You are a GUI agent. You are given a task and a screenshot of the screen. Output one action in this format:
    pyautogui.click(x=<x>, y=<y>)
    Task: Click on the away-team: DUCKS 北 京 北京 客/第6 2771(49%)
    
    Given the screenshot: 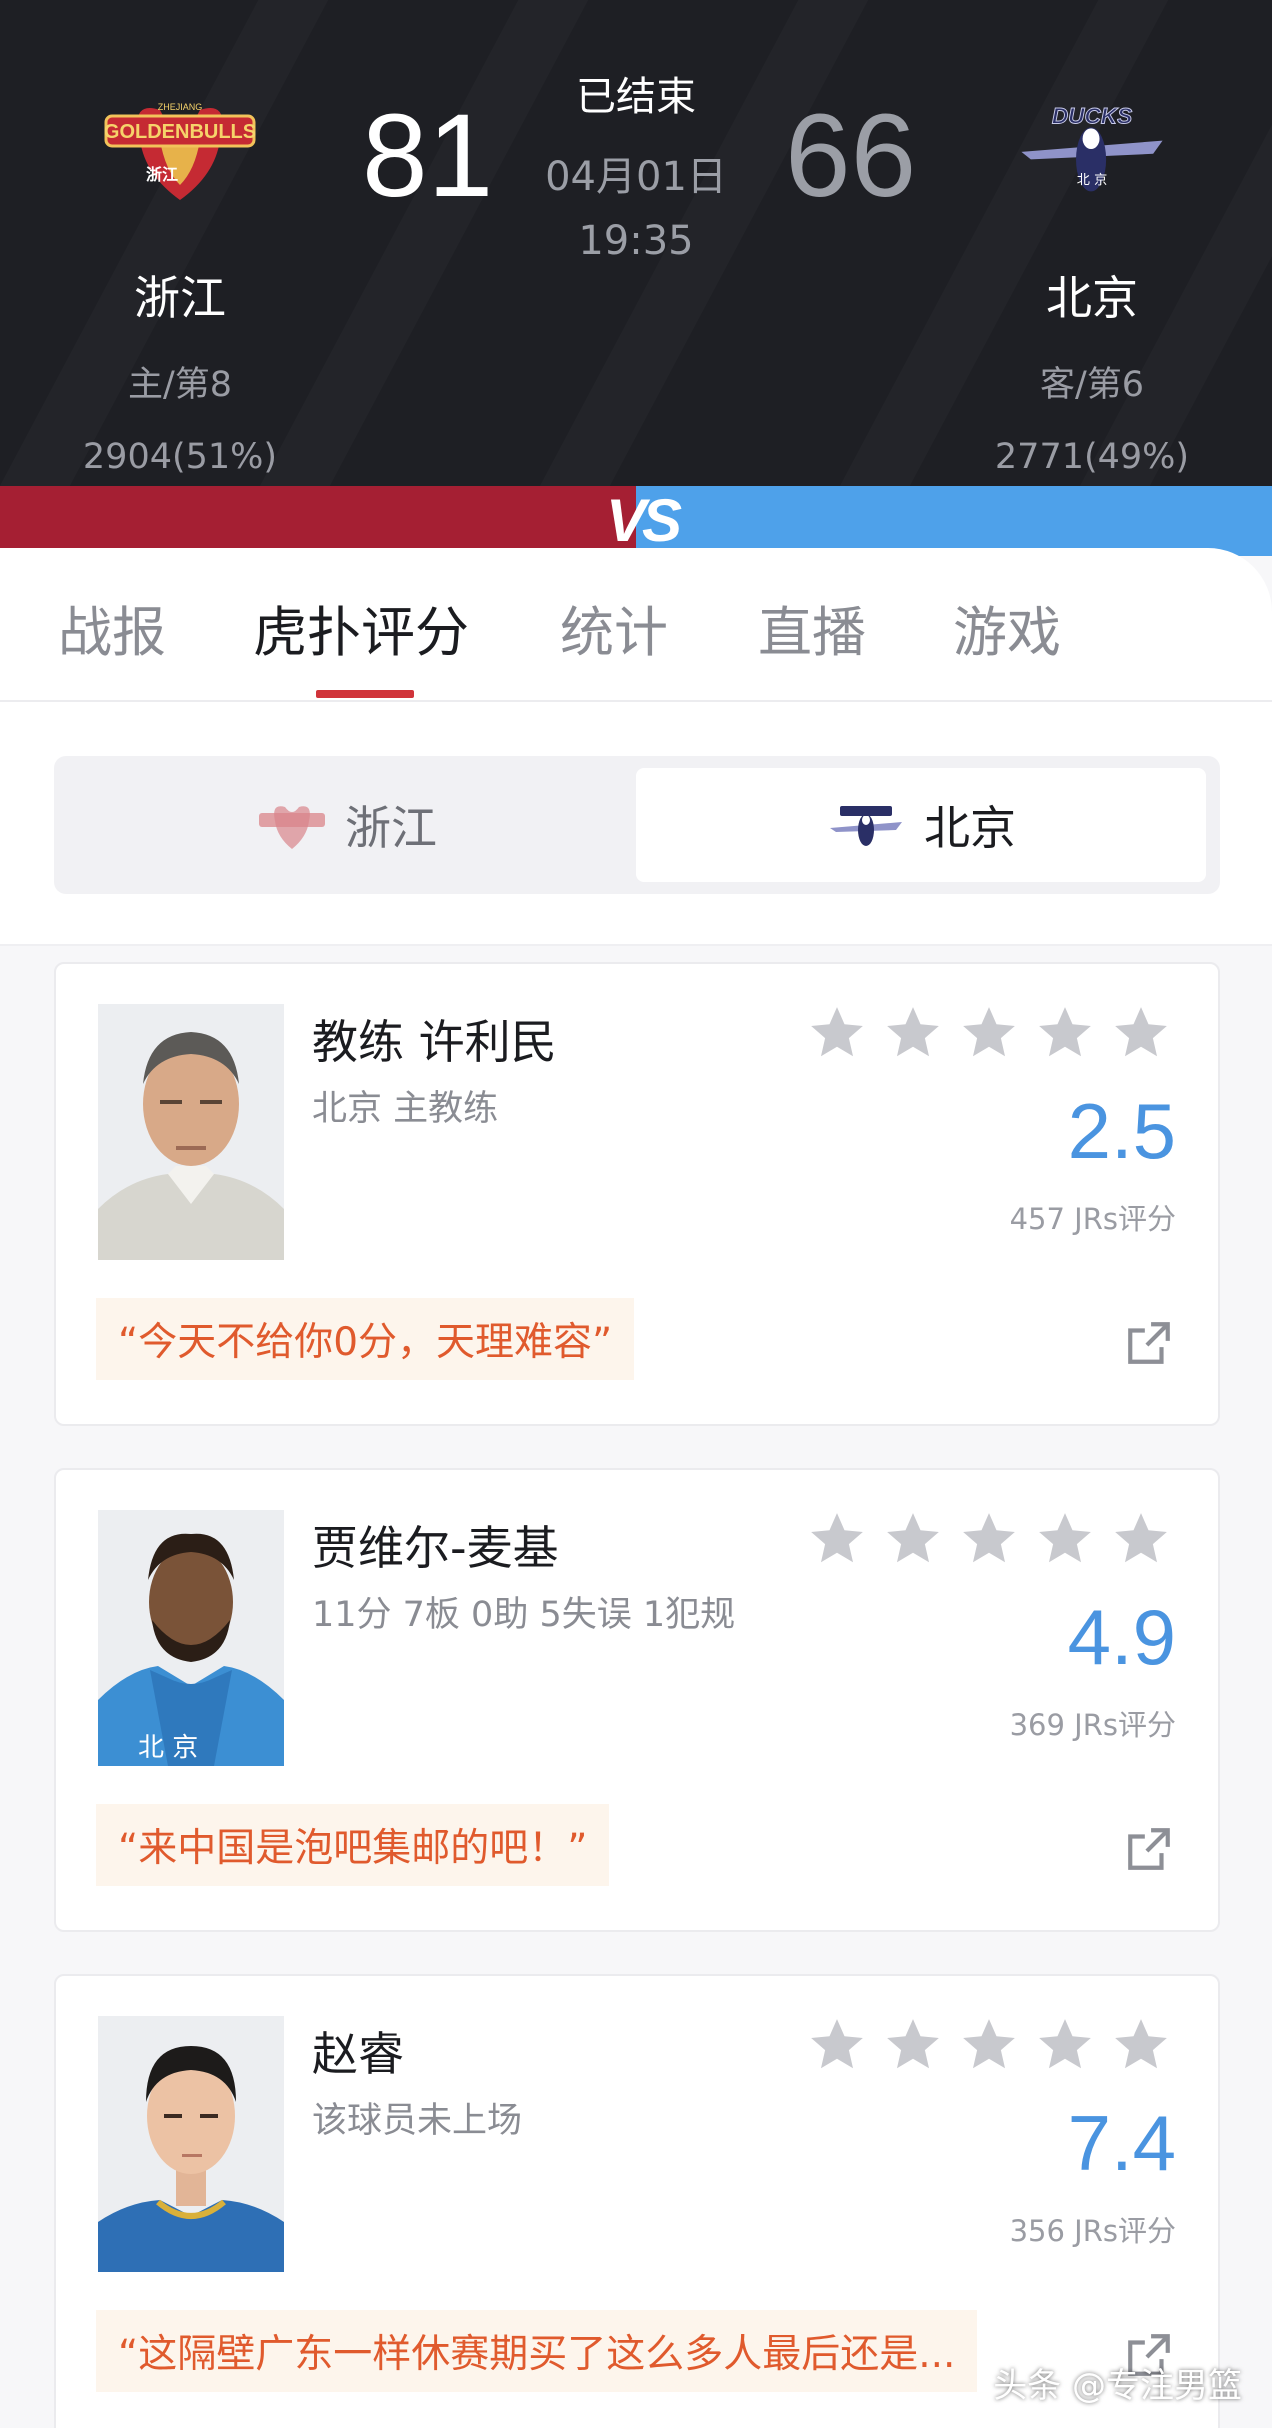 What is the action you would take?
    pyautogui.click(x=1092, y=273)
    